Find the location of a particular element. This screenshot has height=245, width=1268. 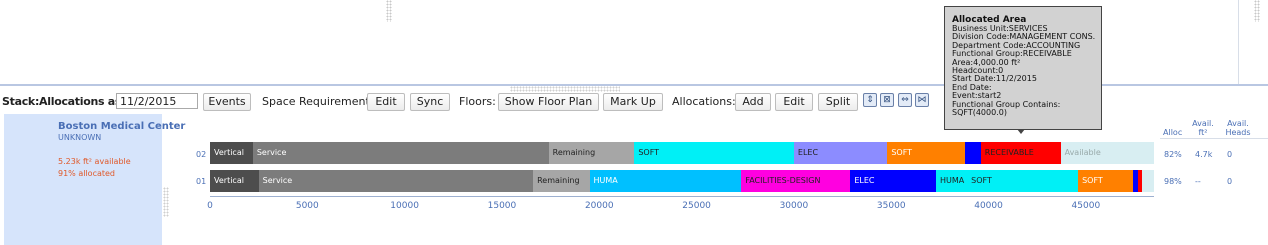

floor-alloc: 98% is located at coordinates (1173, 181).